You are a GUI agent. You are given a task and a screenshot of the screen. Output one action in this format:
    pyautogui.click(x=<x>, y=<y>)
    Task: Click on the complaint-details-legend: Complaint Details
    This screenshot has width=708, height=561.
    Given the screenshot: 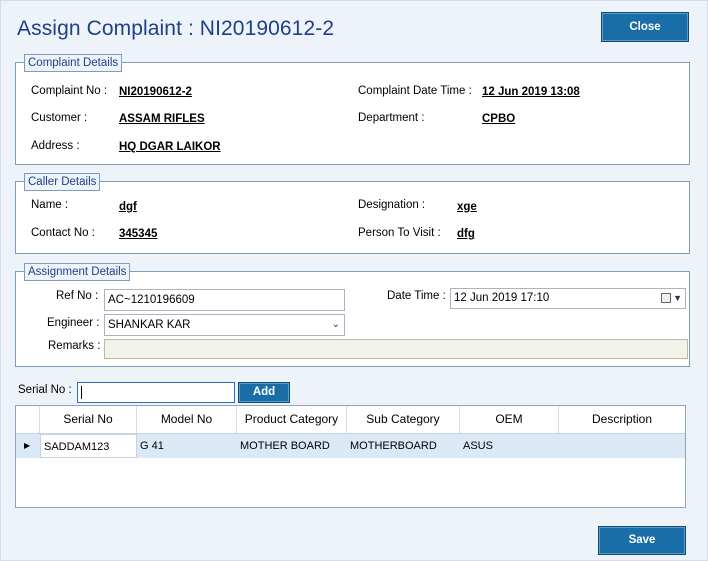 What is the action you would take?
    pyautogui.click(x=73, y=63)
    